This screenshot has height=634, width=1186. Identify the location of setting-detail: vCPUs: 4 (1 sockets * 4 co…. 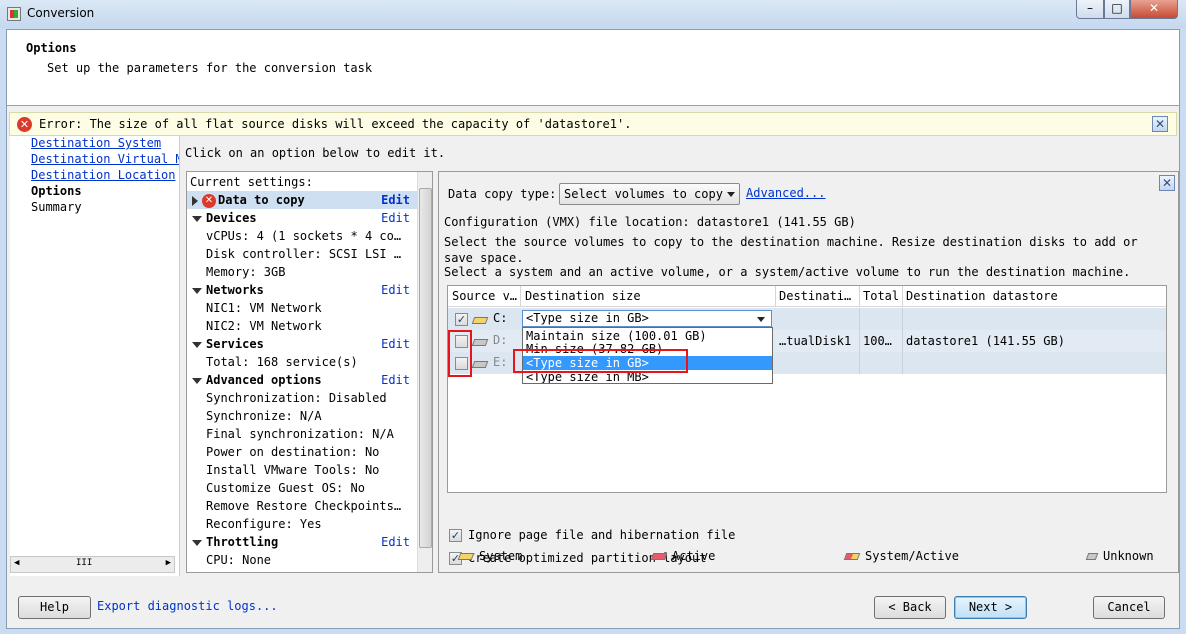
(304, 236).